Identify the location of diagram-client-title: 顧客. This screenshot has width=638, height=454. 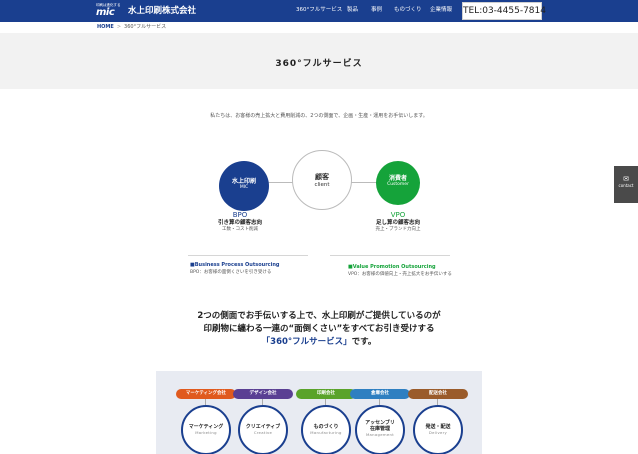
(322, 177).